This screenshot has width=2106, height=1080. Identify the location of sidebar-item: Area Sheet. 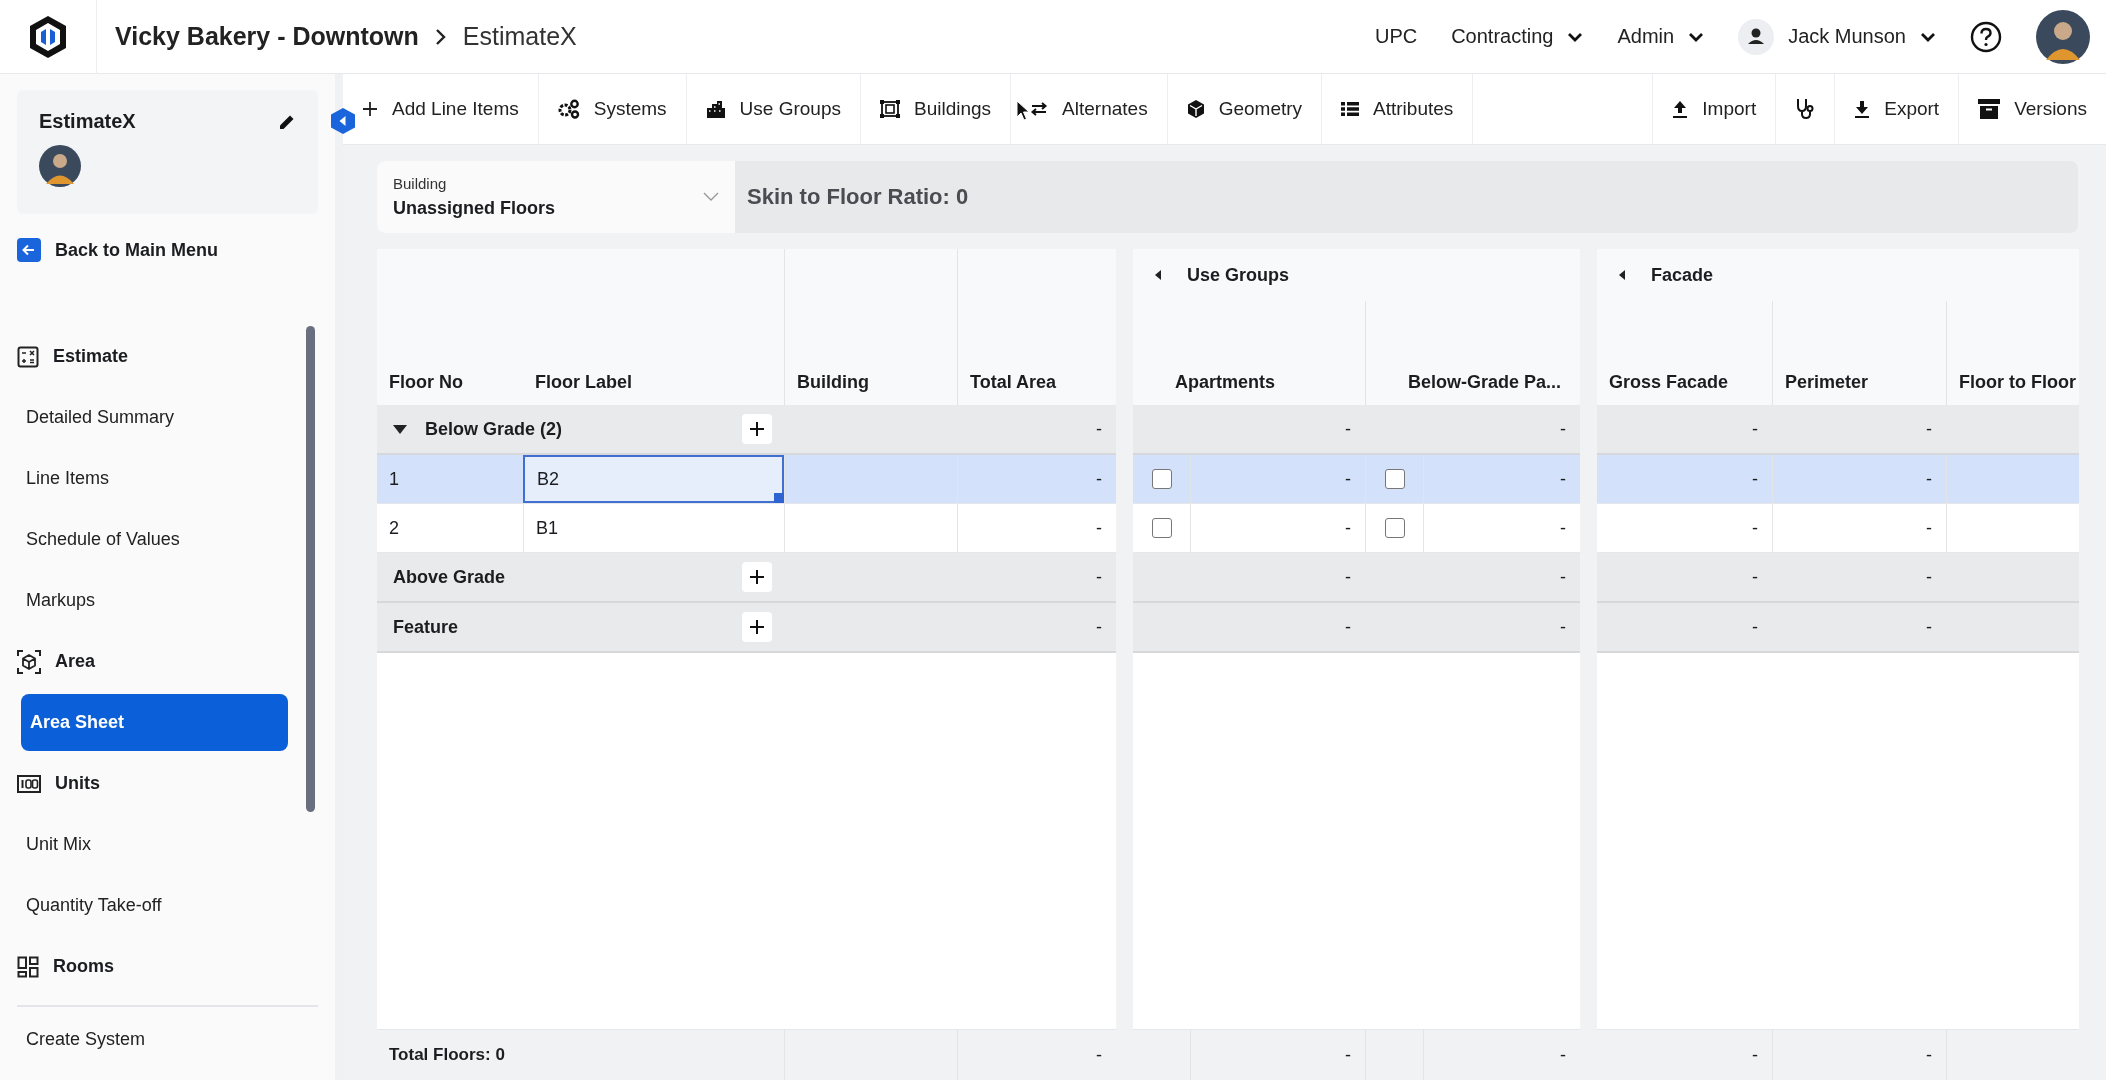
(154, 722).